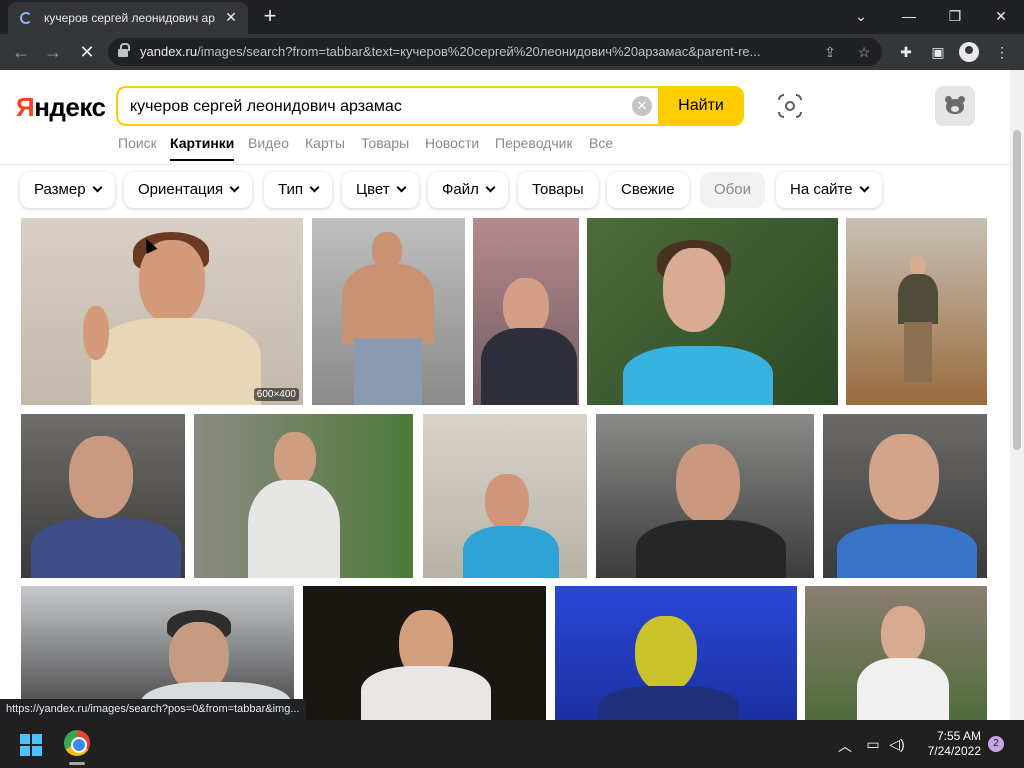  I want to click on browser-titlebar: кучеров сергей леонидович ар ✕ + ⌄ — ❐ ✕, so click(512, 17).